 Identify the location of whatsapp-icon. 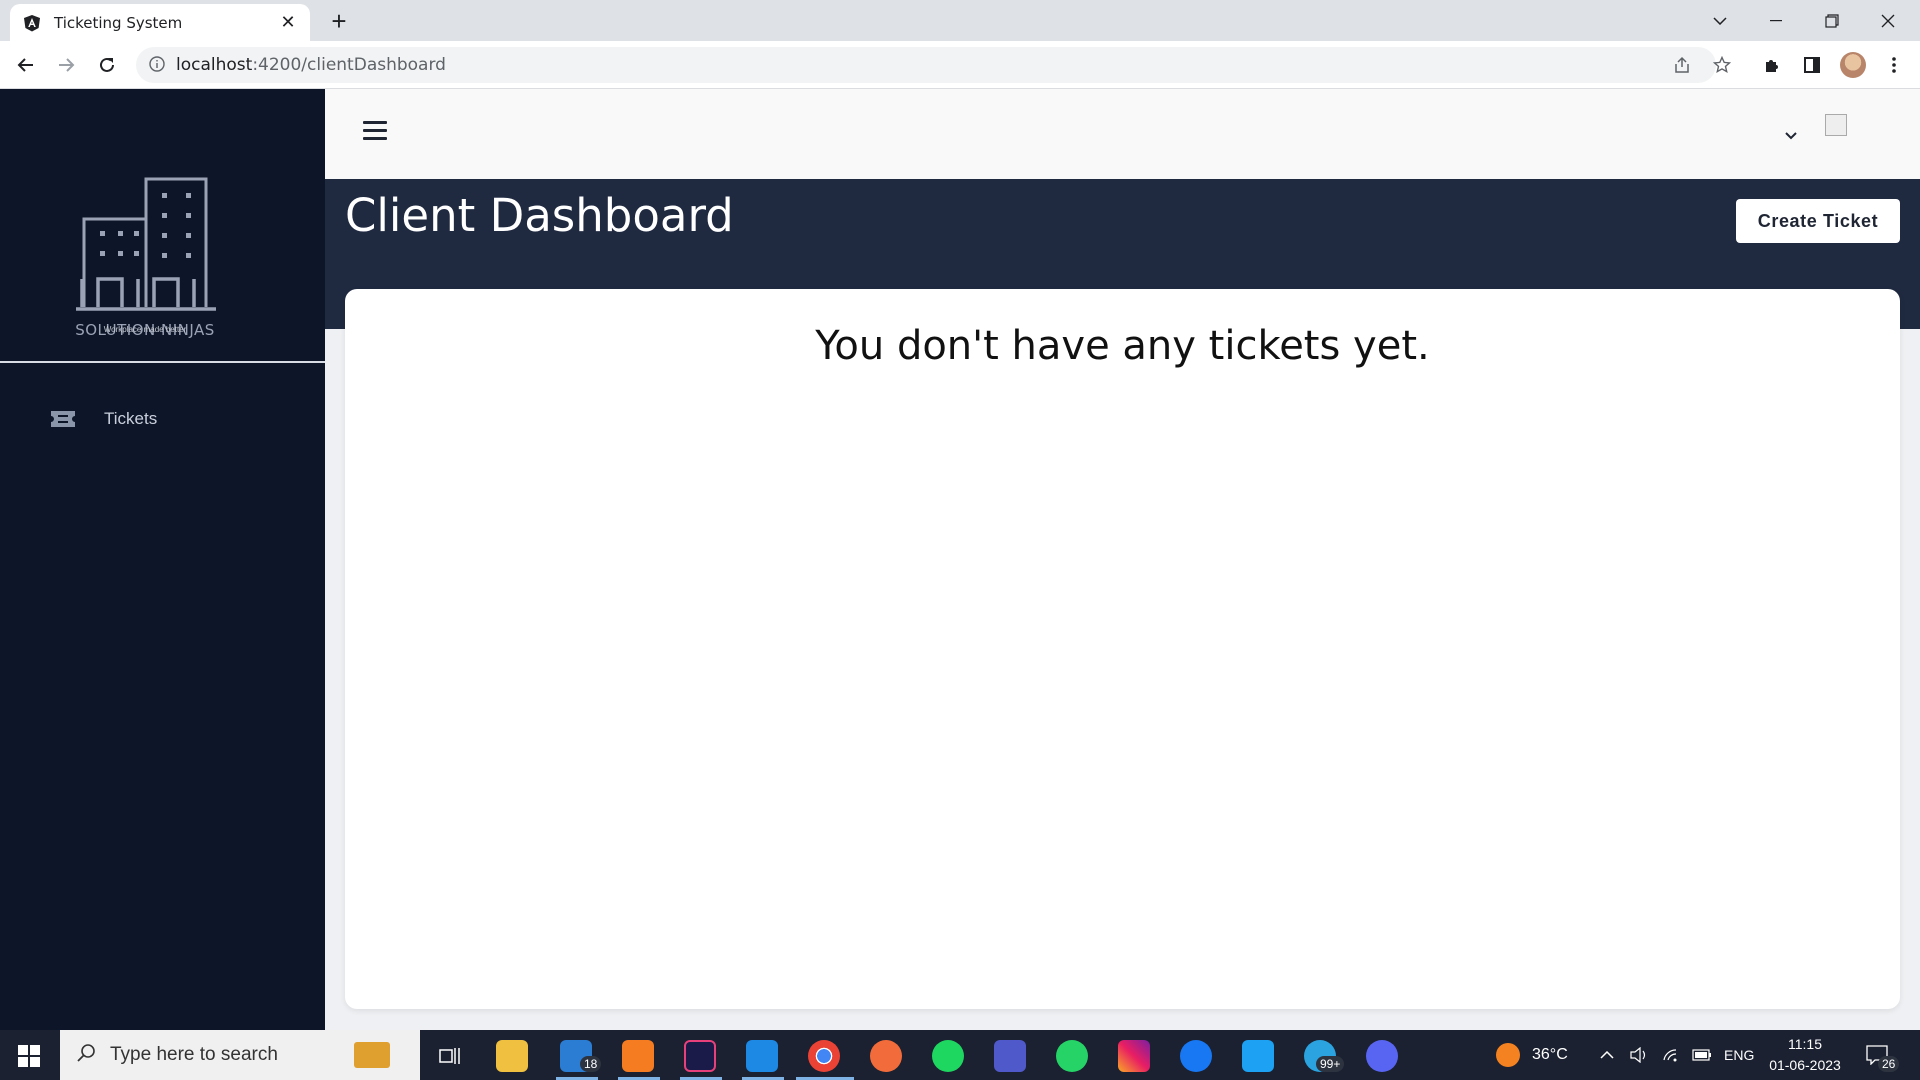
(1072, 1056).